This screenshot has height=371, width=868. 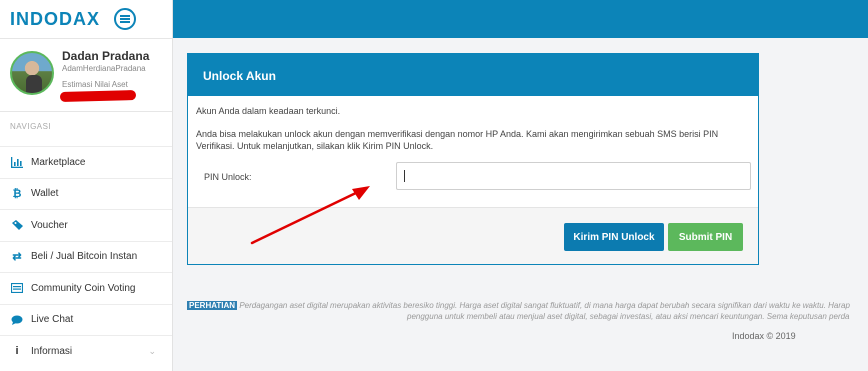 What do you see at coordinates (212, 305) in the screenshot?
I see `warning-badge: PERHATIAN` at bounding box center [212, 305].